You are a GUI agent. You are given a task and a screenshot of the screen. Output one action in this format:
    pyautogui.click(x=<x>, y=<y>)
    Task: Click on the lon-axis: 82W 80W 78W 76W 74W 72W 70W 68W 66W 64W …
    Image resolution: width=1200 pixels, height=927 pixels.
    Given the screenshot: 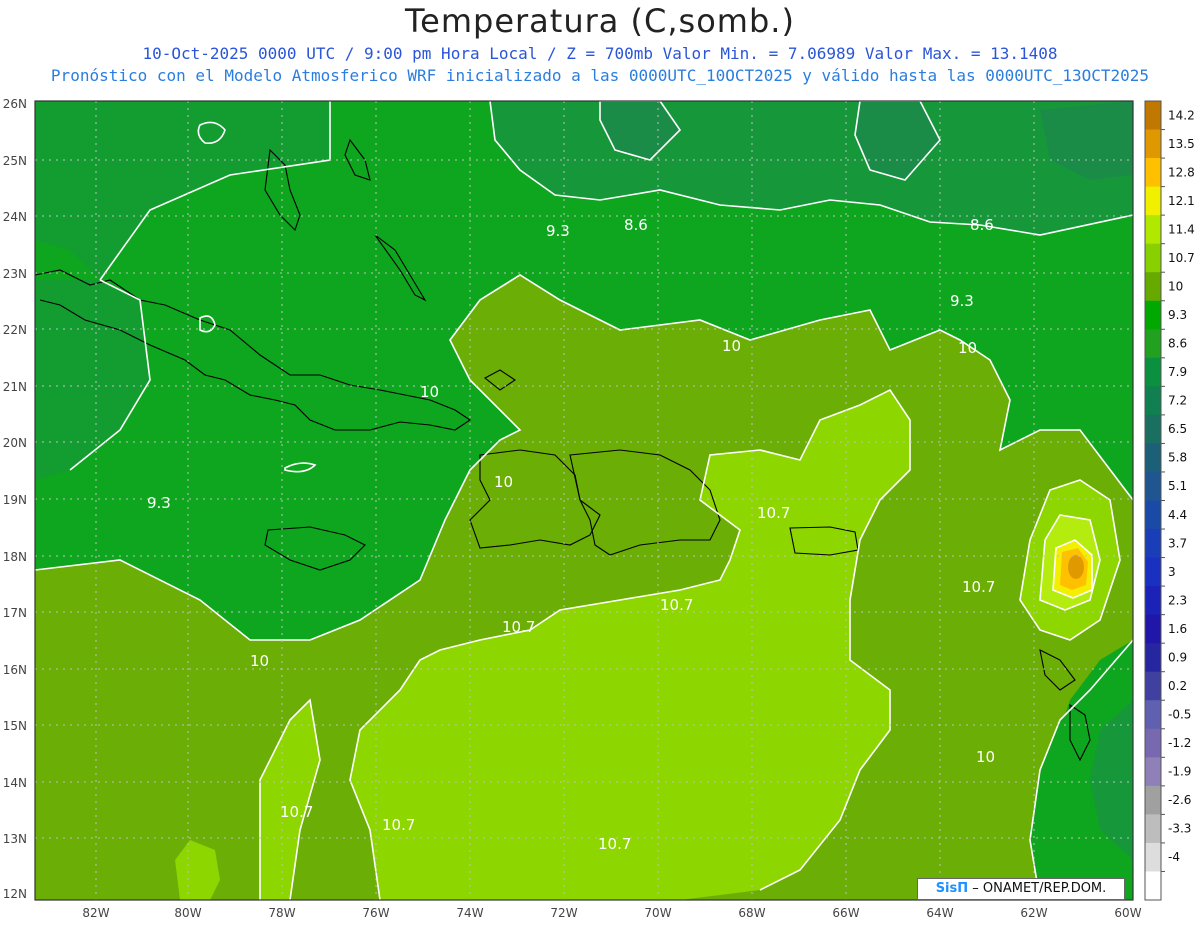 What is the action you would take?
    pyautogui.click(x=611, y=913)
    